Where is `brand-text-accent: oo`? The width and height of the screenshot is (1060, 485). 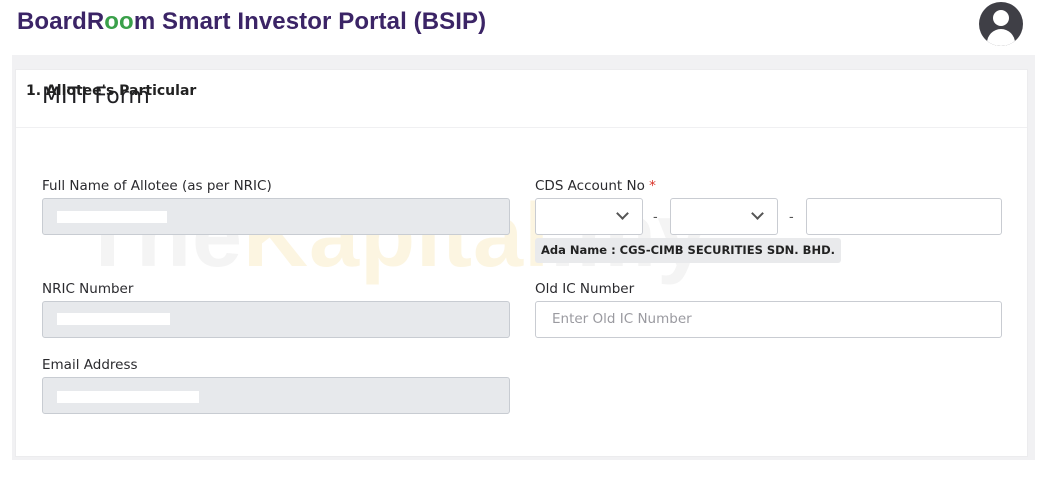
brand-text-accent: oo is located at coordinates (119, 21).